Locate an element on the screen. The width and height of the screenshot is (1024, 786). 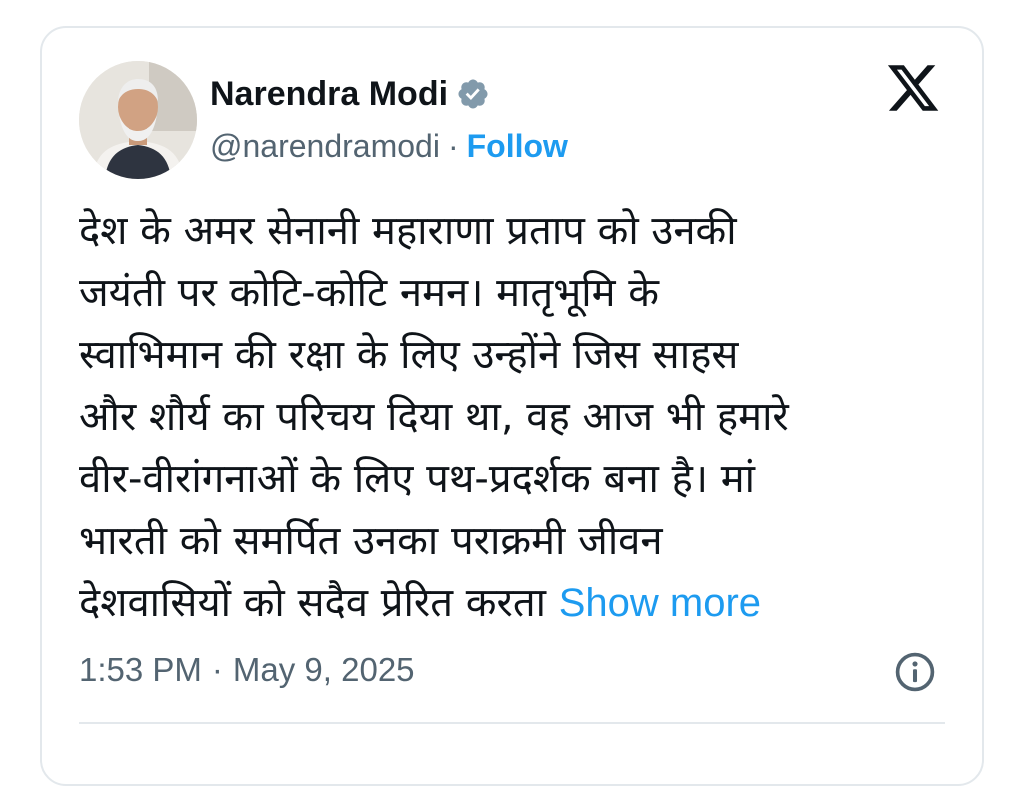
info-icon is located at coordinates (915, 672).